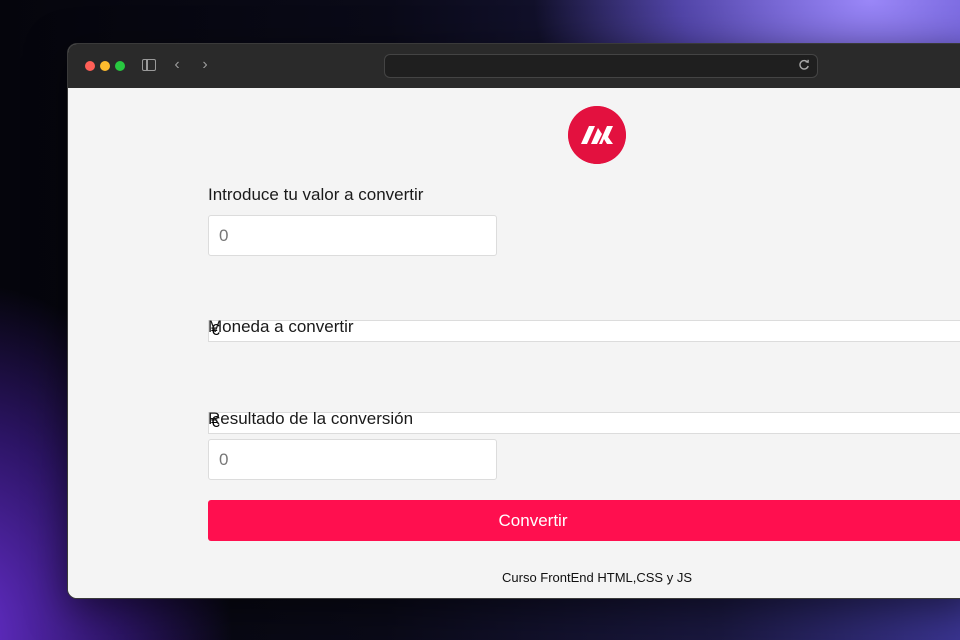 This screenshot has width=960, height=640. What do you see at coordinates (149, 65) in the screenshot?
I see `sidebar-icon` at bounding box center [149, 65].